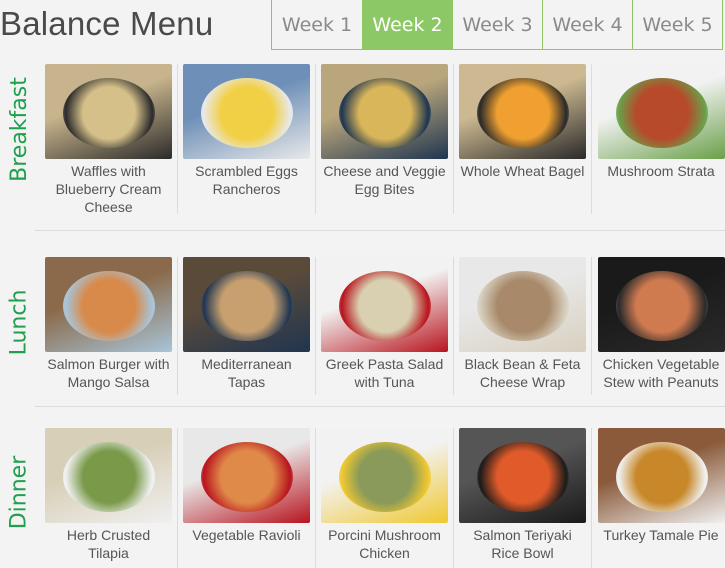  I want to click on meal-name: Salmon Teriyaki Rice Bowl, so click(522, 544).